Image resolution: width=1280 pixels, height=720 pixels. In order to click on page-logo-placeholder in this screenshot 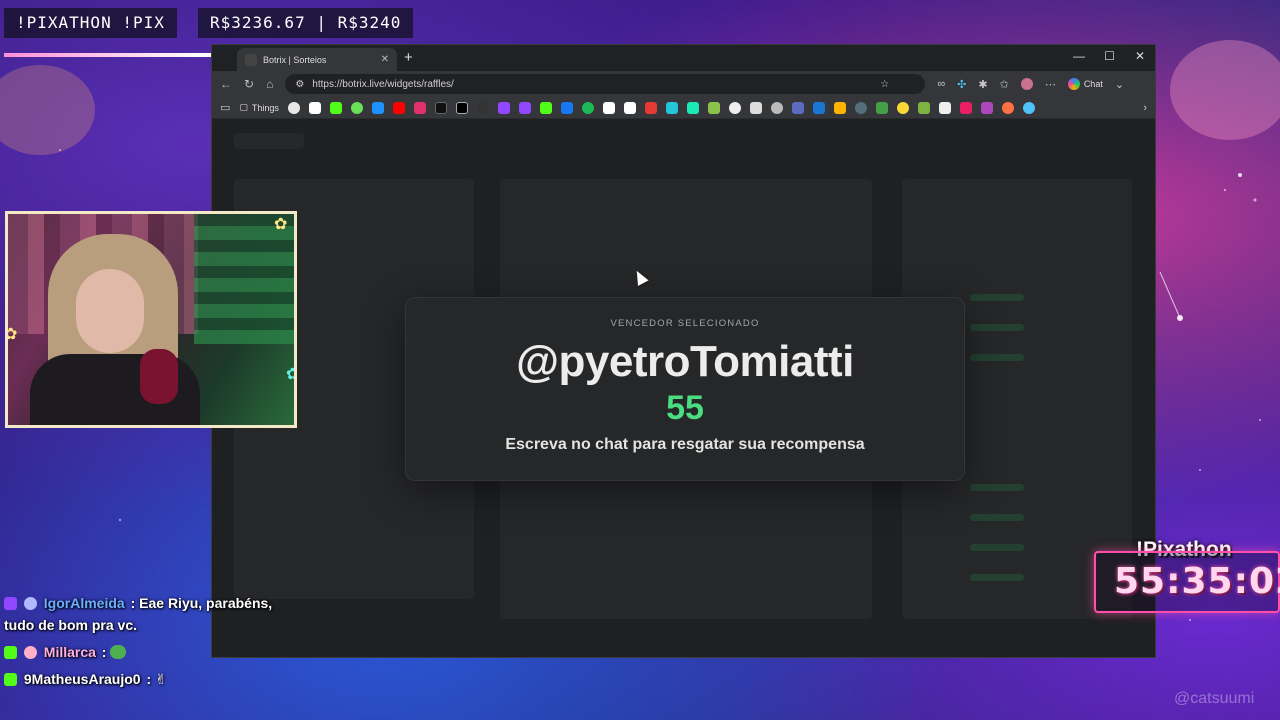, I will do `click(269, 141)`.